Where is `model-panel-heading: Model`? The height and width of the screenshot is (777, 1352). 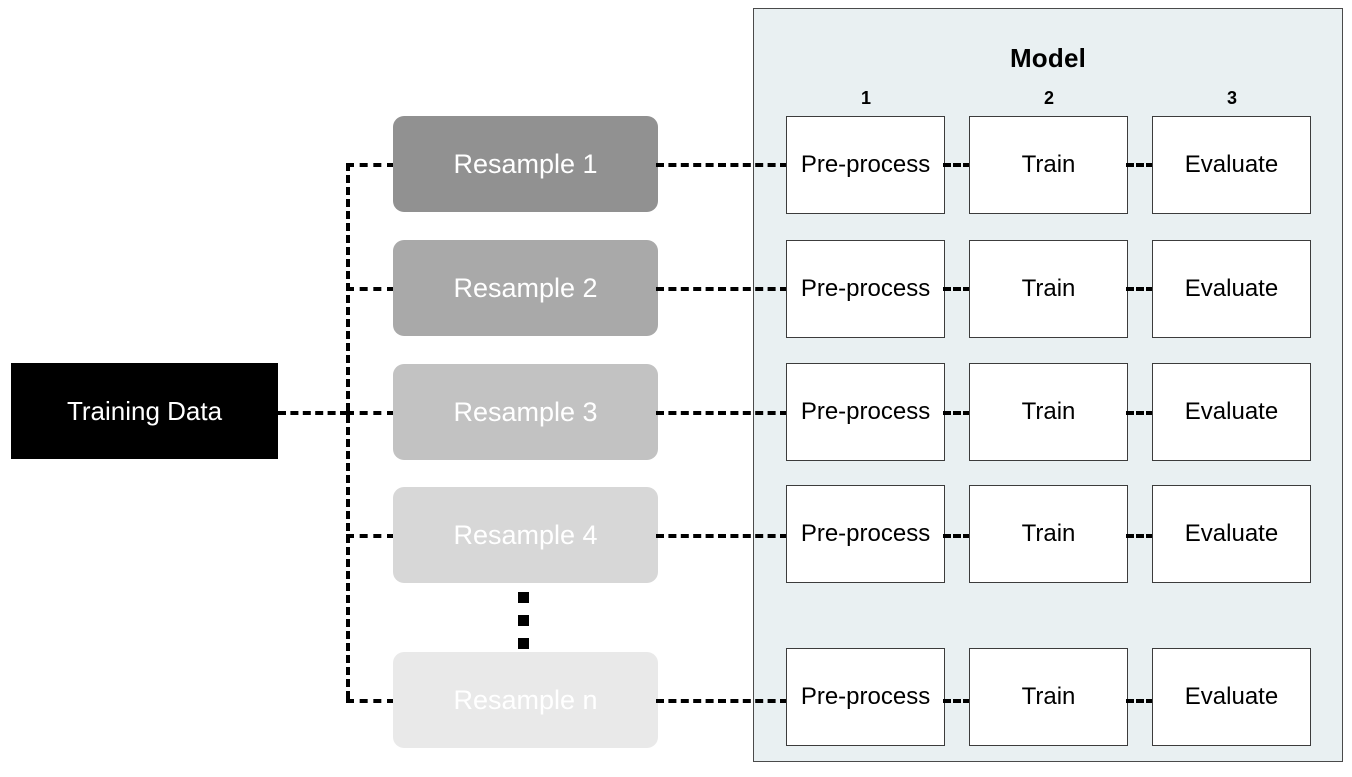 model-panel-heading: Model is located at coordinates (1048, 58).